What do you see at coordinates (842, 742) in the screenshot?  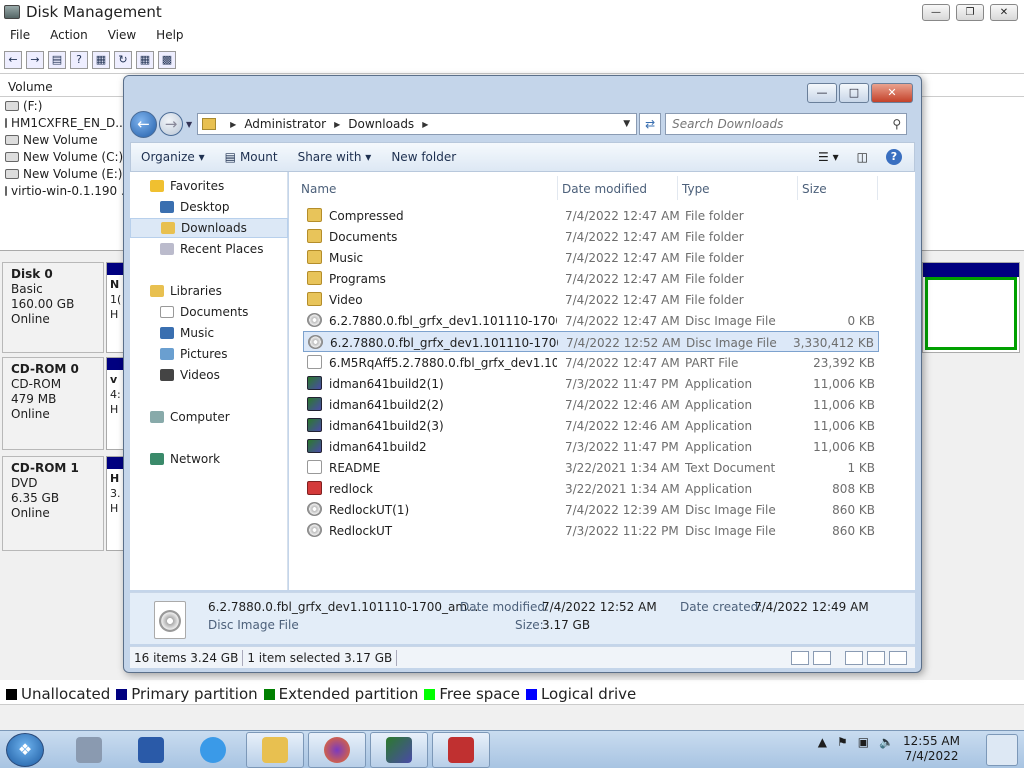 I see `flag-icon: ⚑` at bounding box center [842, 742].